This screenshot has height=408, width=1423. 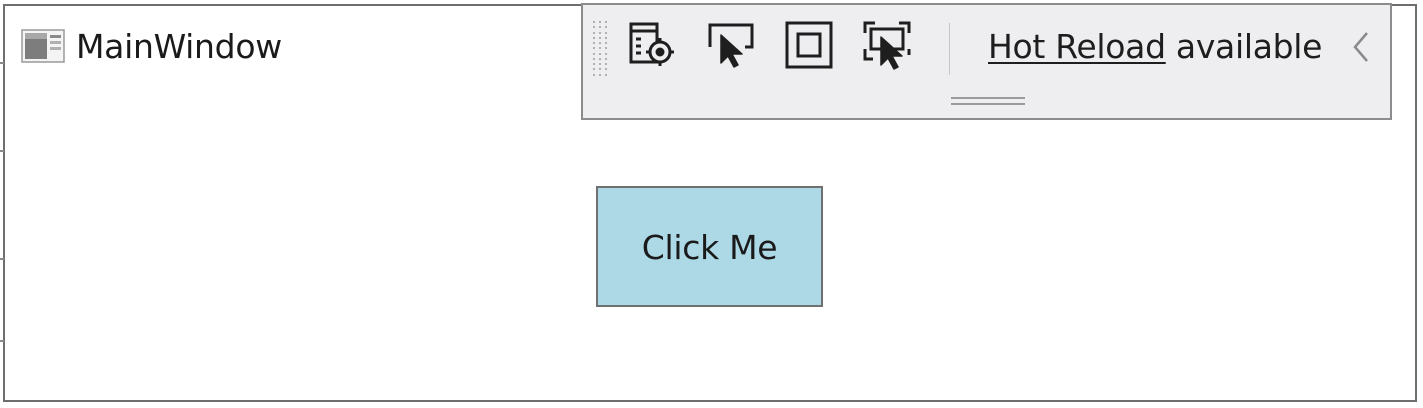 I want to click on hot-reload-link: Hot Reload, so click(x=1077, y=46).